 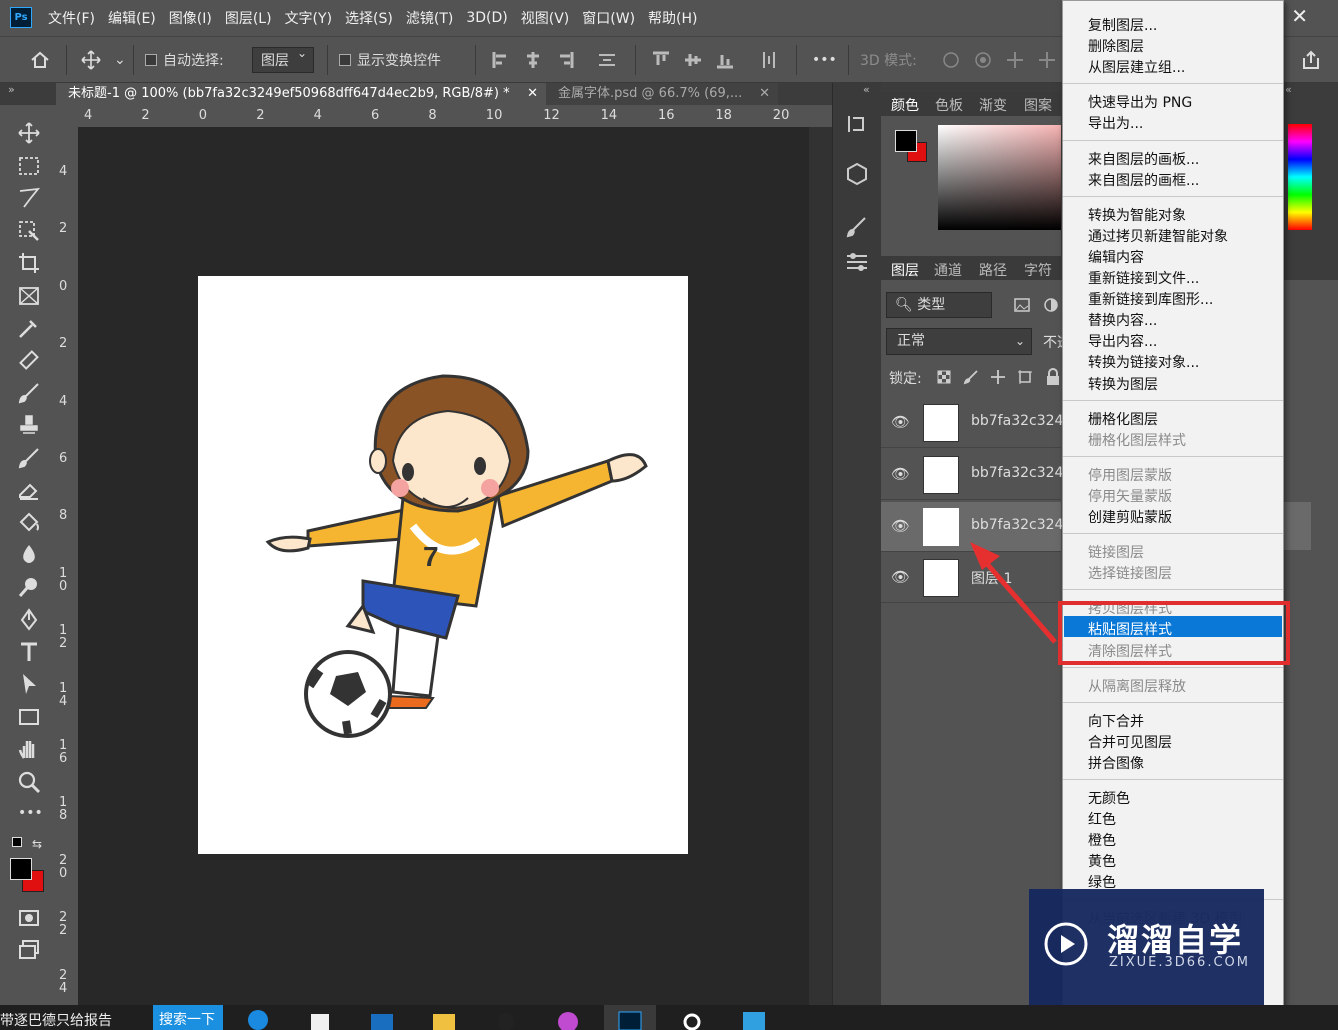 What do you see at coordinates (1311, 60) in the screenshot?
I see `share-icon` at bounding box center [1311, 60].